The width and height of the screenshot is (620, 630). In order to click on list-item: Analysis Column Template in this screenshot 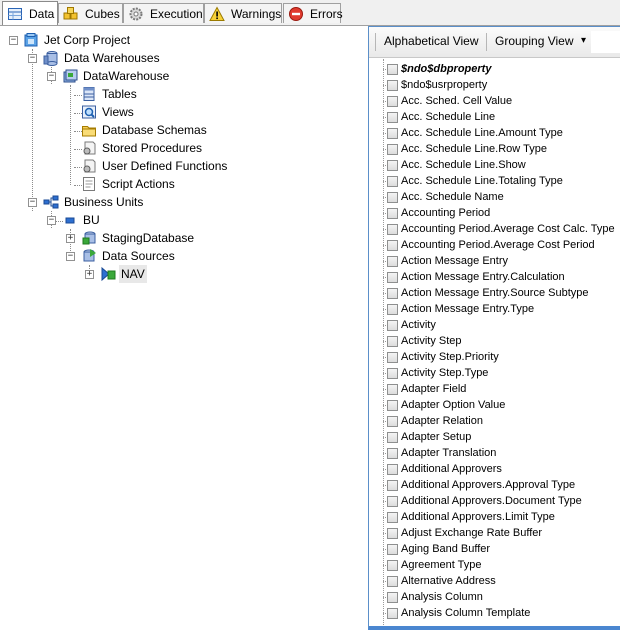, I will do `click(458, 613)`.